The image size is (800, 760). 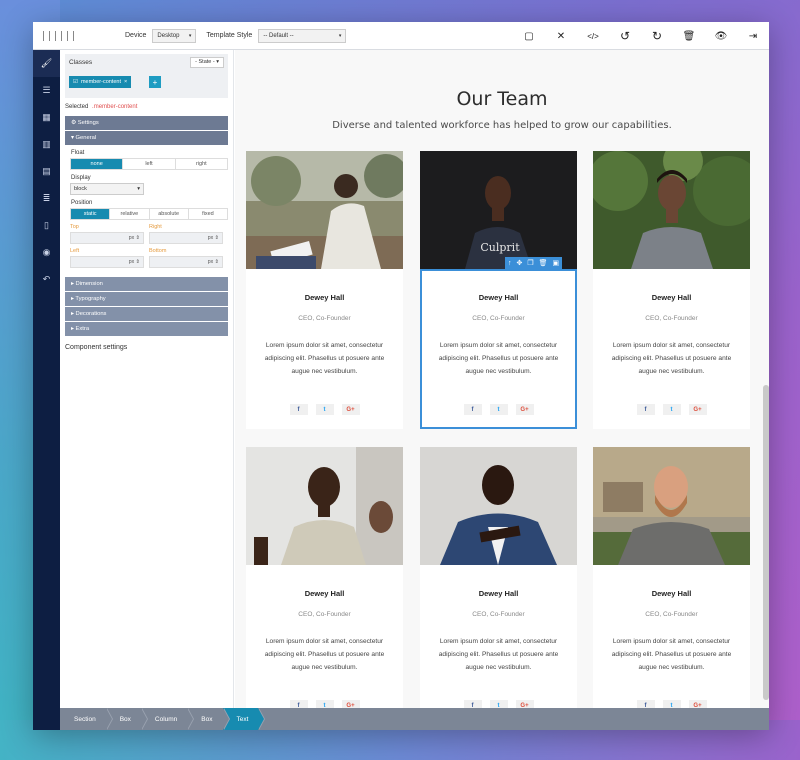 I want to click on canvas-scrollbar, so click(x=766, y=542).